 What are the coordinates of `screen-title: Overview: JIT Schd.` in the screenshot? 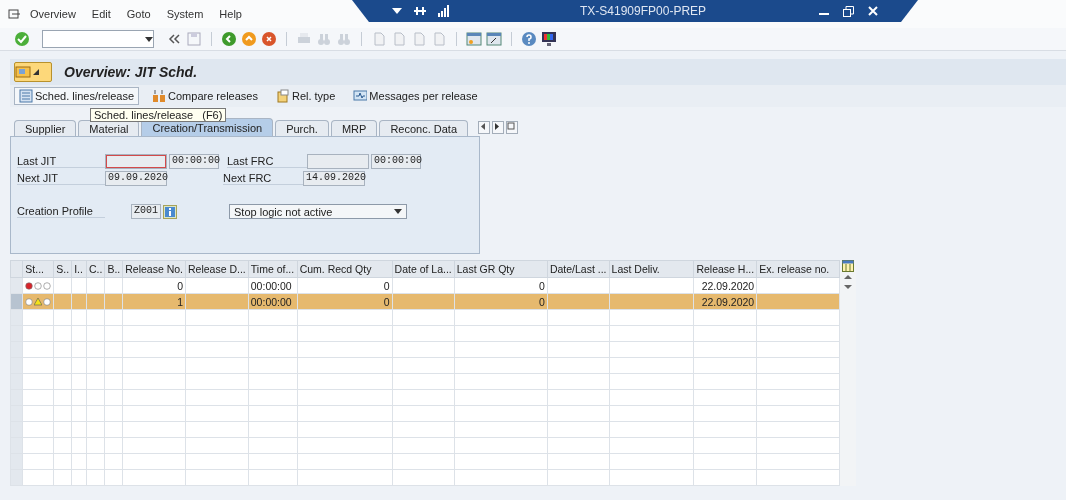 It's located at (131, 72).